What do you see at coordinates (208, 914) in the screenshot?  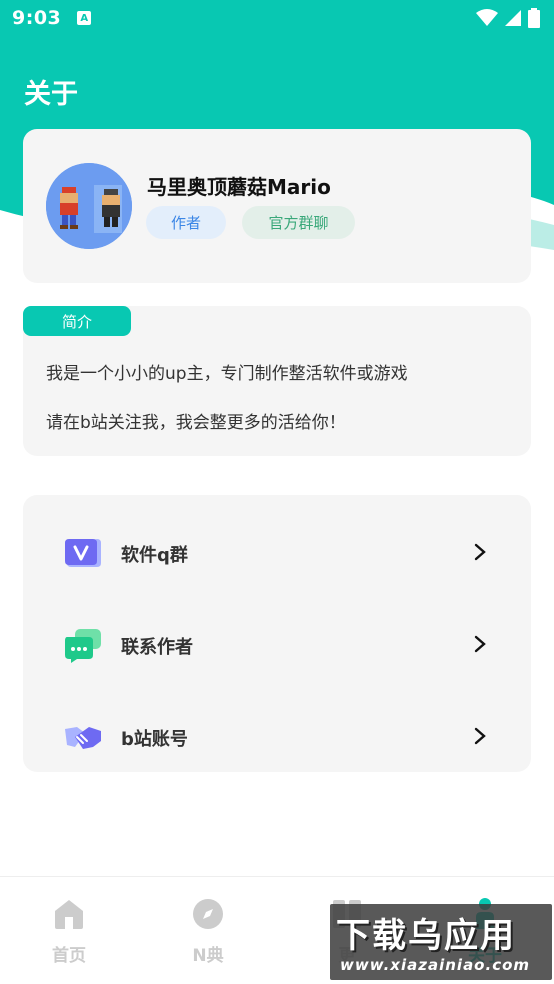 I see `compass-icon` at bounding box center [208, 914].